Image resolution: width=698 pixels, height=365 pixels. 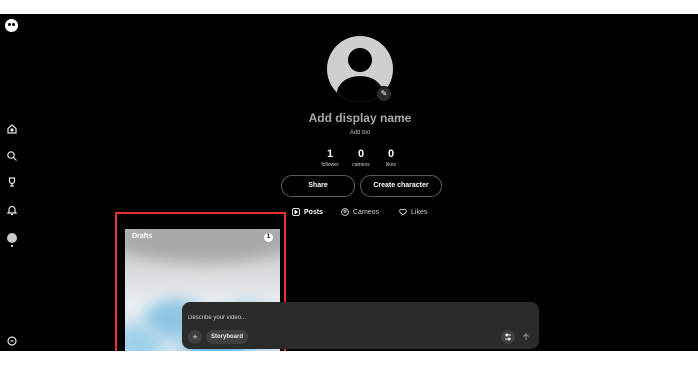 What do you see at coordinates (12, 210) in the screenshot?
I see `notifications-icon` at bounding box center [12, 210].